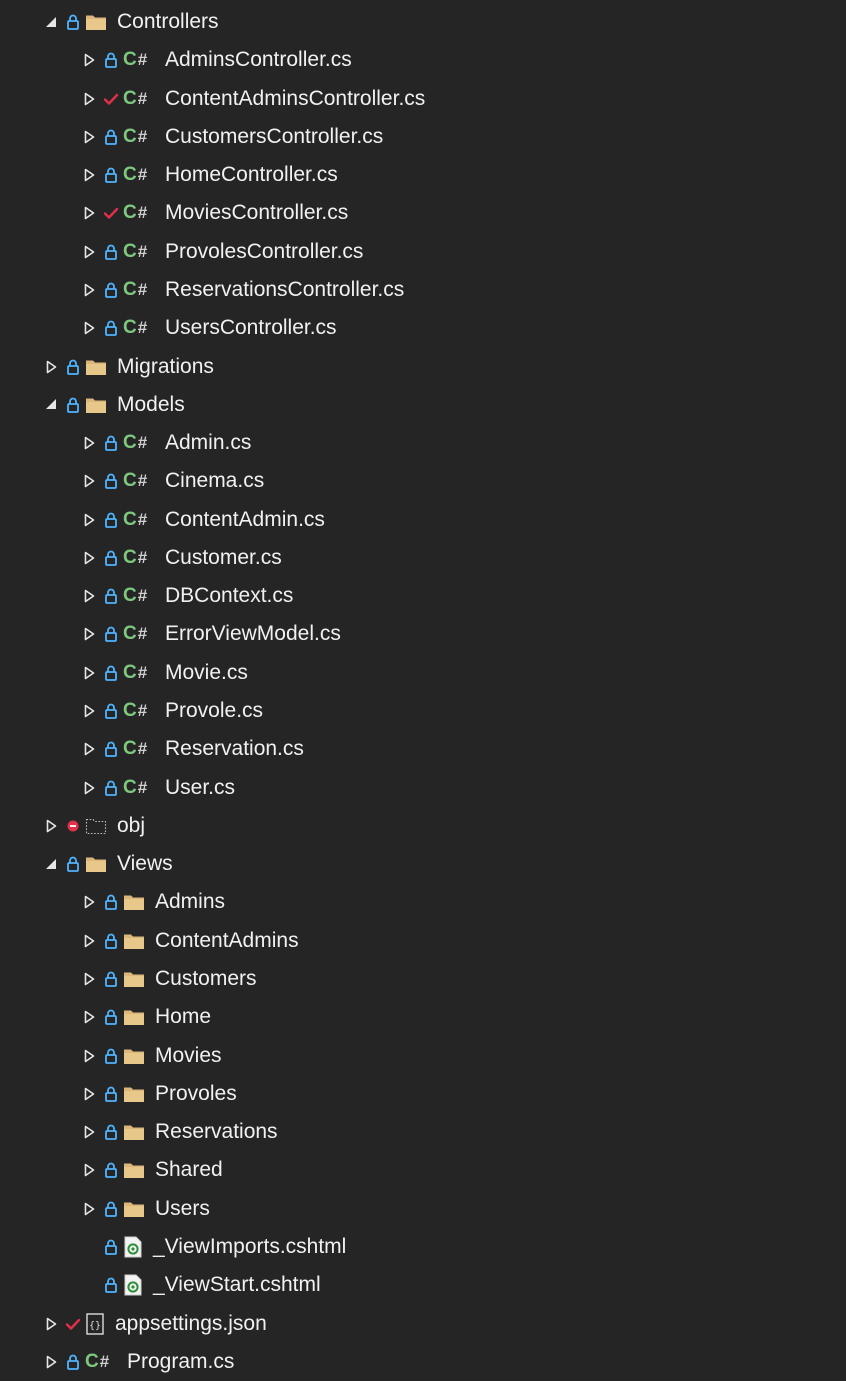  What do you see at coordinates (97, 826) in the screenshot?
I see `excluded-folder-icon` at bounding box center [97, 826].